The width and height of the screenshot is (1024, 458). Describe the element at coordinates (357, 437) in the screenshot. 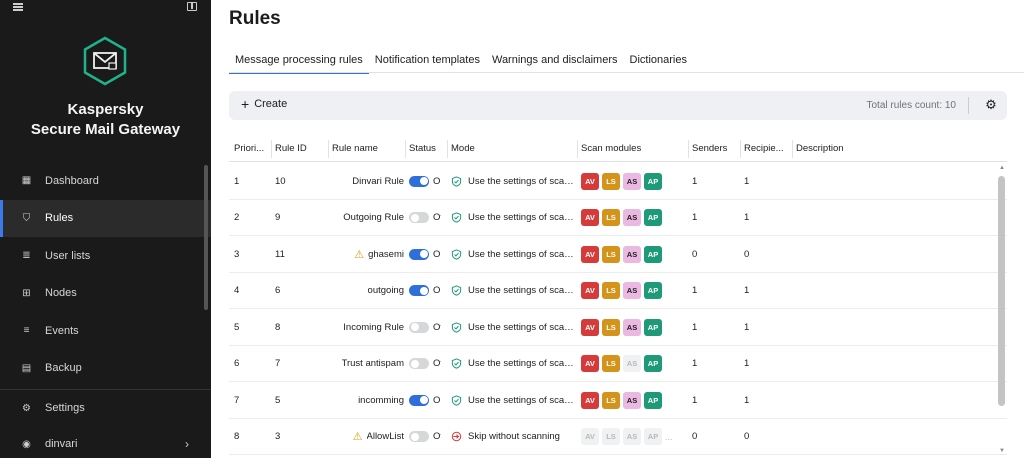

I see `warning-icon: ⚠` at that location.